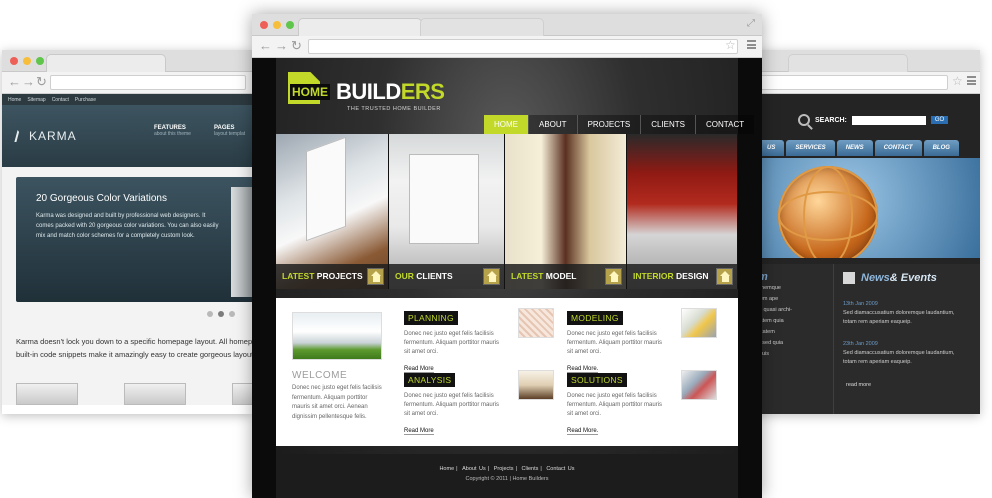 This screenshot has width=992, height=498. What do you see at coordinates (939, 120) in the screenshot?
I see `search-go-button: GO` at bounding box center [939, 120].